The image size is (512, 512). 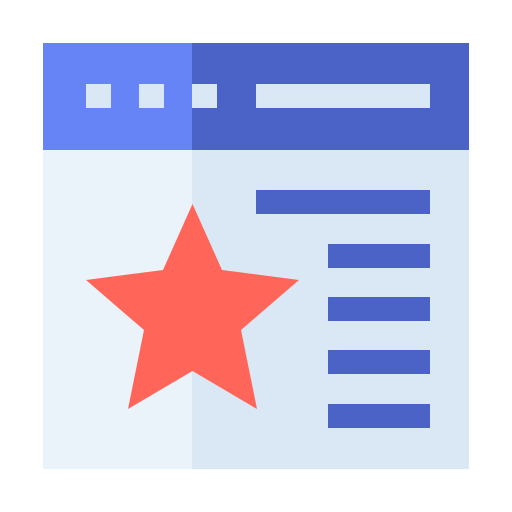 What do you see at coordinates (117, 96) in the screenshot?
I see `titlebar-left-panel` at bounding box center [117, 96].